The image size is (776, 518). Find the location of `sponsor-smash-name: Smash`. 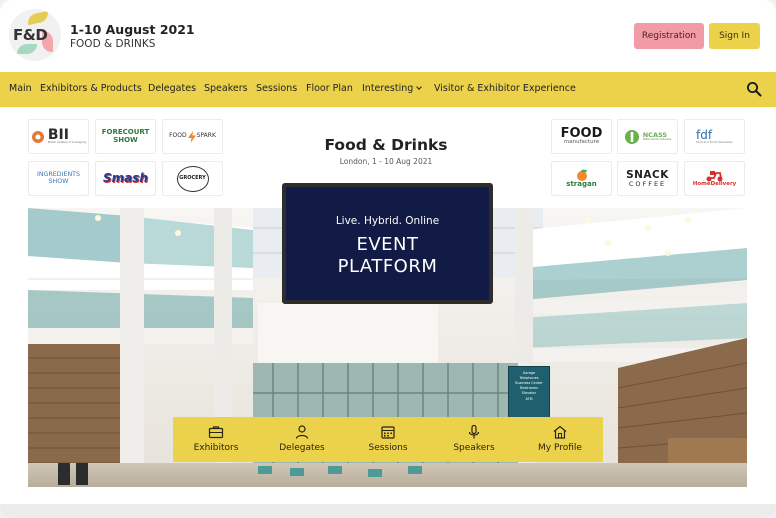

sponsor-smash-name: Smash is located at coordinates (125, 178).